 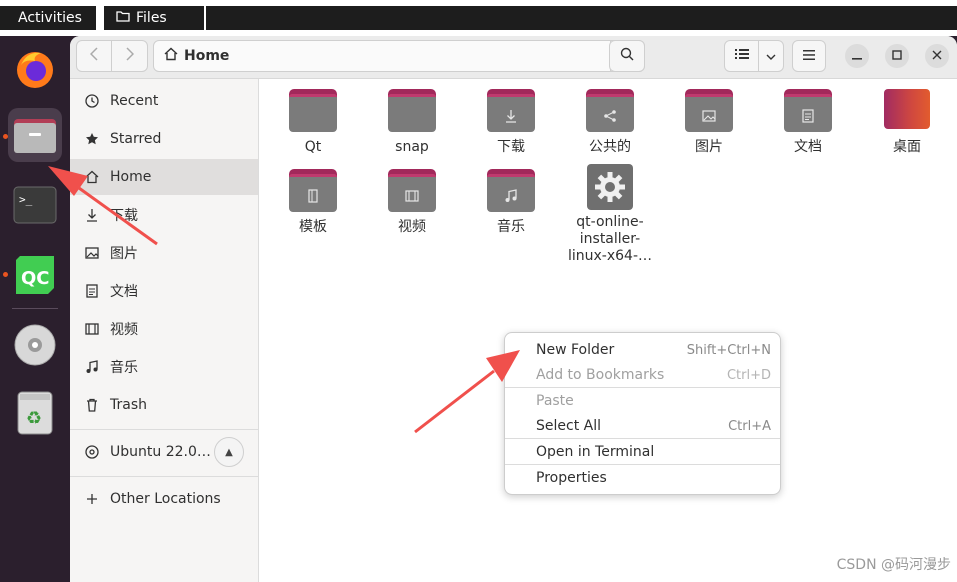 What do you see at coordinates (92, 499) in the screenshot?
I see `plus-icon` at bounding box center [92, 499].